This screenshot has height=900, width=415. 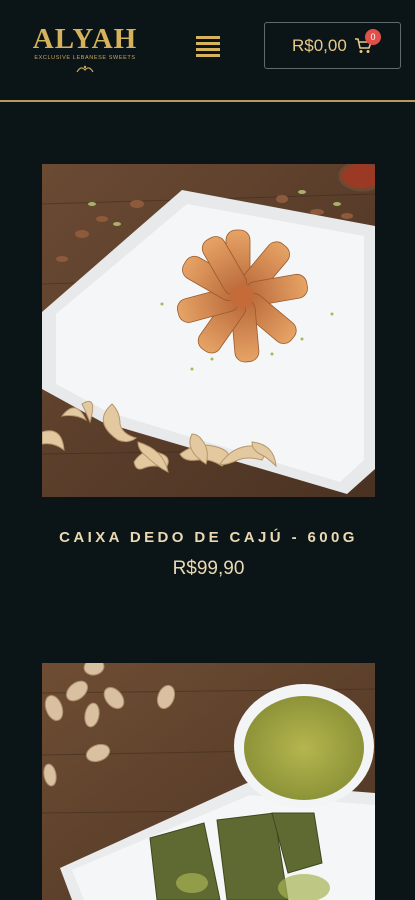 I want to click on product-price: R$99,90, so click(x=208, y=568).